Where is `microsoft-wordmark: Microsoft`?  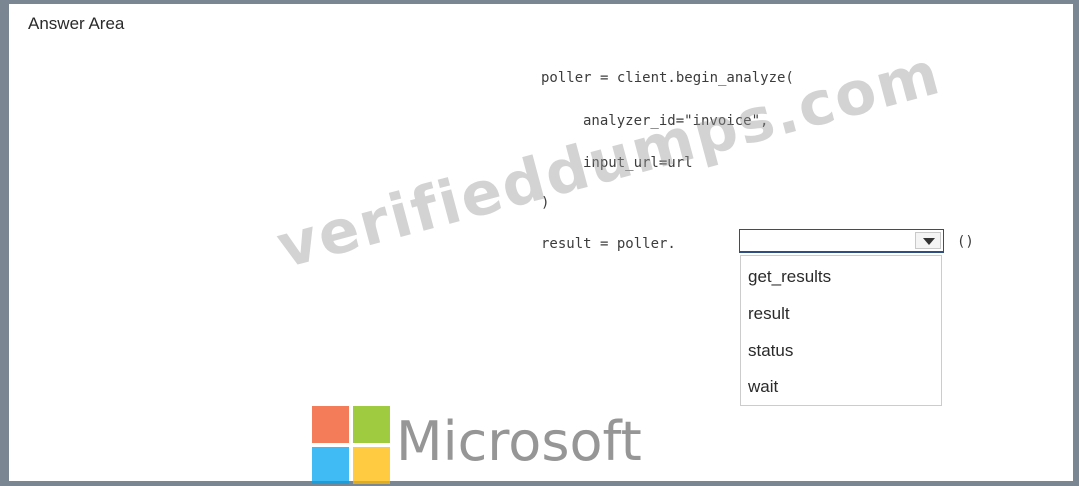
microsoft-wordmark: Microsoft is located at coordinates (519, 441).